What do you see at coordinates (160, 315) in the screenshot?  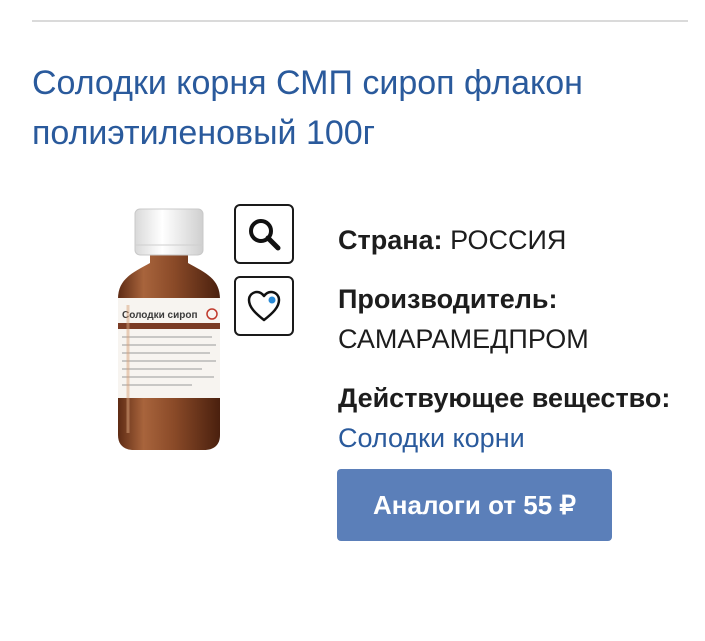 I see `bottle-label-text: Солодки сироп` at bounding box center [160, 315].